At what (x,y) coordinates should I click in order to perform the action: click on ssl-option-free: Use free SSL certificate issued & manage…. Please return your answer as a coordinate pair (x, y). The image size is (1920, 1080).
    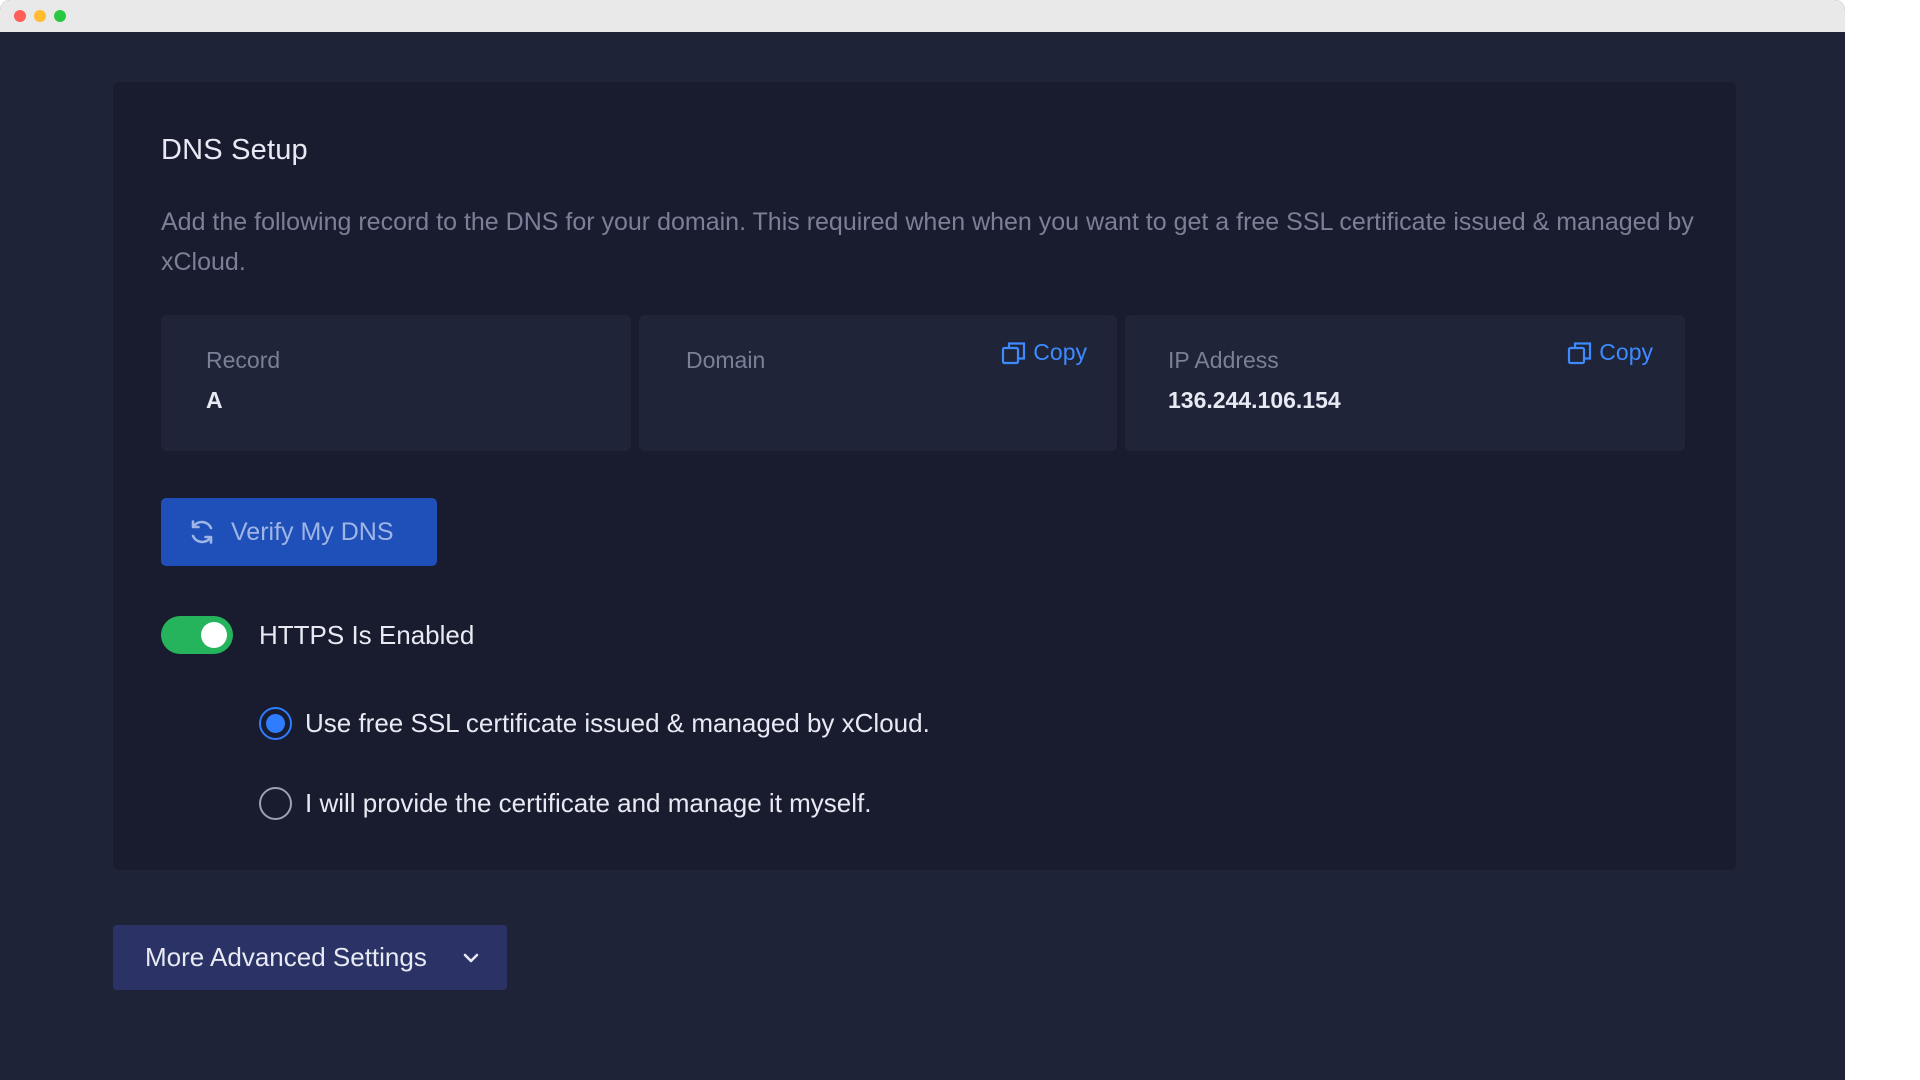
    Looking at the image, I should click on (594, 723).